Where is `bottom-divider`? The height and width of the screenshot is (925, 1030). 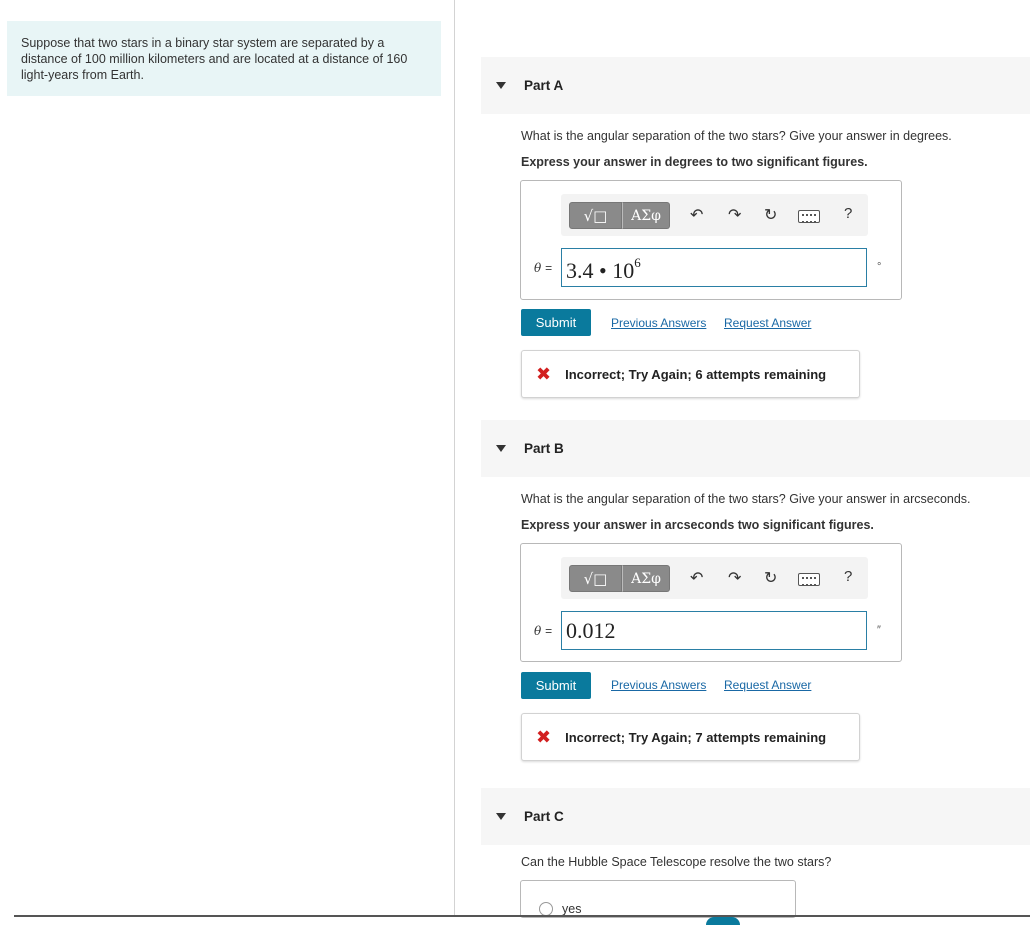 bottom-divider is located at coordinates (522, 916).